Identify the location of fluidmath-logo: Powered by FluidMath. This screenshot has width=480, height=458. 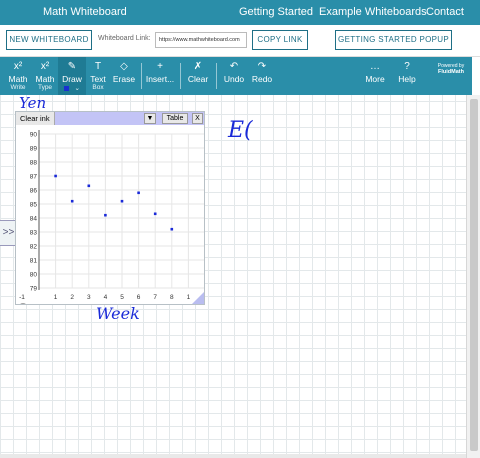
(451, 69).